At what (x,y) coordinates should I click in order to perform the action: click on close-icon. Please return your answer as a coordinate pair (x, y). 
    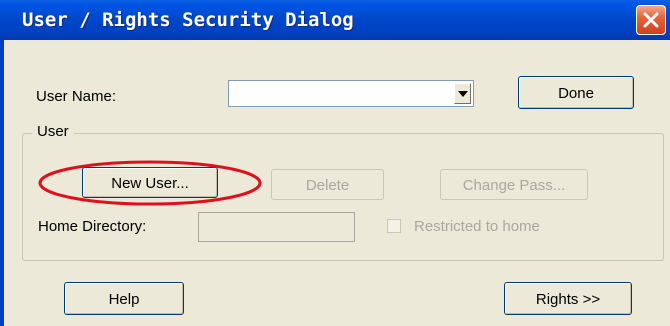
    Looking at the image, I should click on (651, 20).